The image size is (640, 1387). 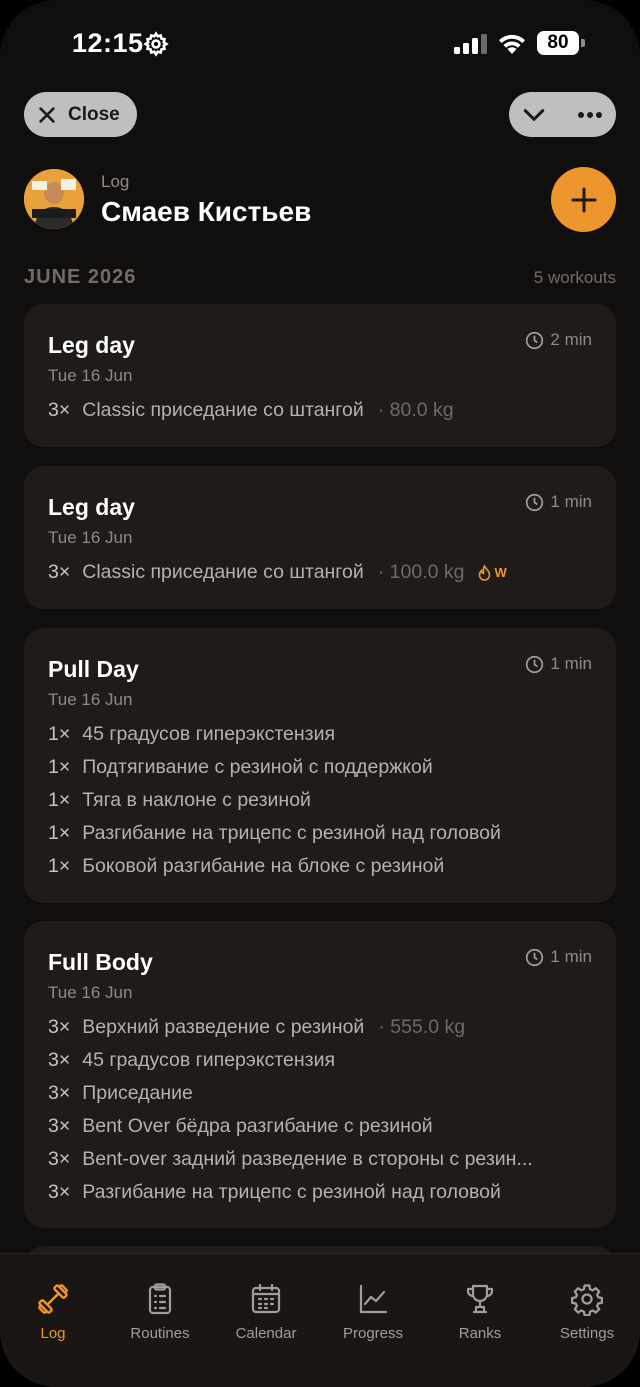 What do you see at coordinates (196, 800) in the screenshot?
I see `exercise-name: Тяга в наклоне с резиной` at bounding box center [196, 800].